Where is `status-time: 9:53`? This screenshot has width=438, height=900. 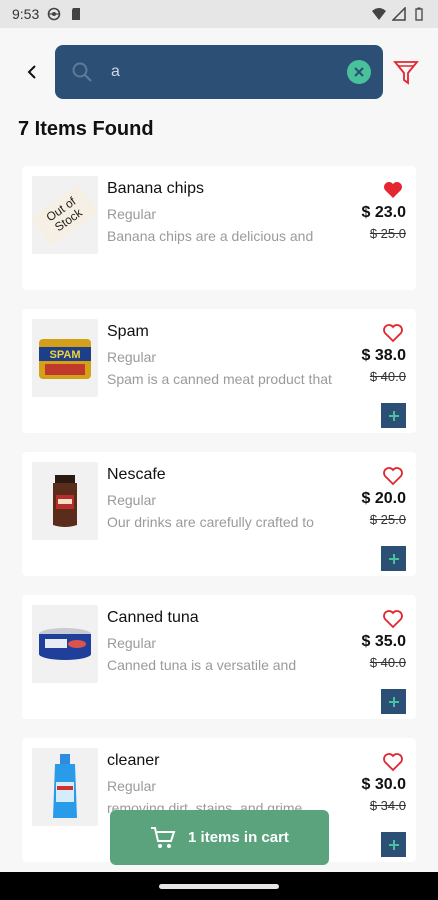
status-time: 9:53 is located at coordinates (26, 14).